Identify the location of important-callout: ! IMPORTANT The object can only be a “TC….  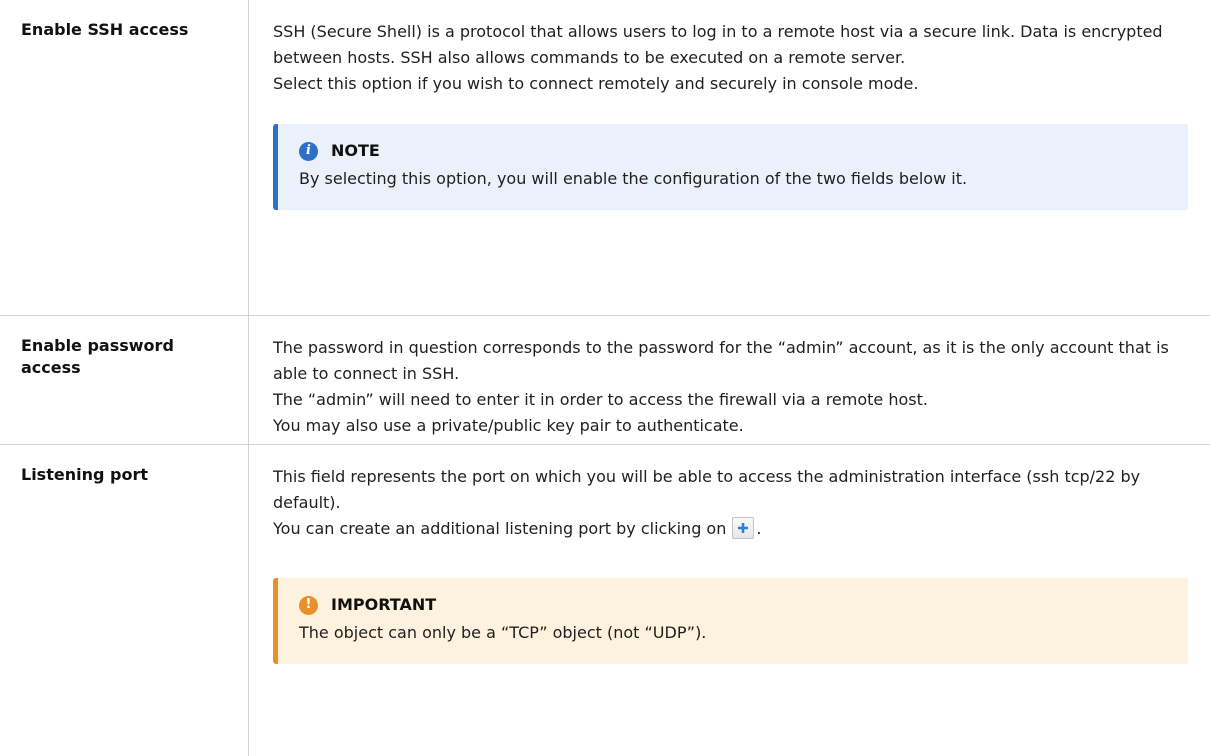
(730, 621).